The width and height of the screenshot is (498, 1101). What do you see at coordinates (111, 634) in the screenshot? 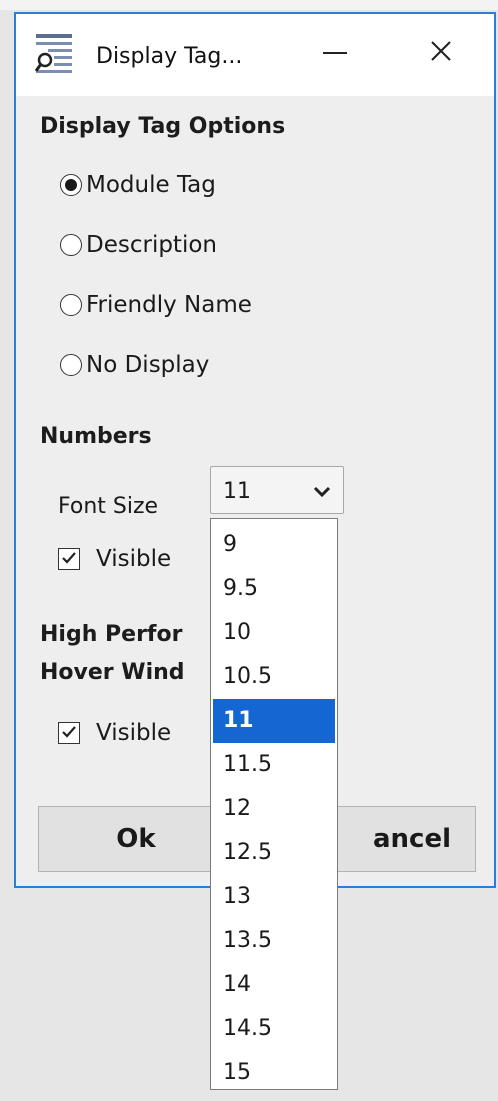
I see `hover-heading-line1: High Perfor` at bounding box center [111, 634].